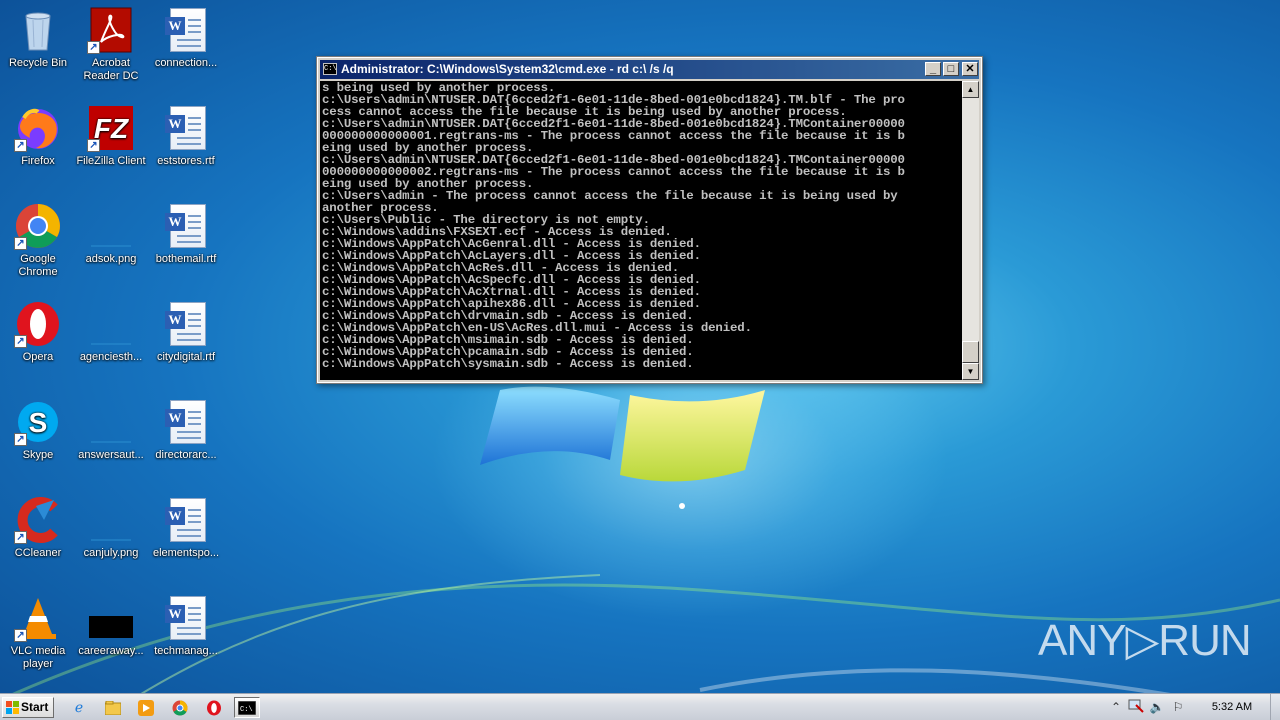 The width and height of the screenshot is (1280, 720). What do you see at coordinates (38, 618) in the screenshot?
I see `vlc-icon: ↗` at bounding box center [38, 618].